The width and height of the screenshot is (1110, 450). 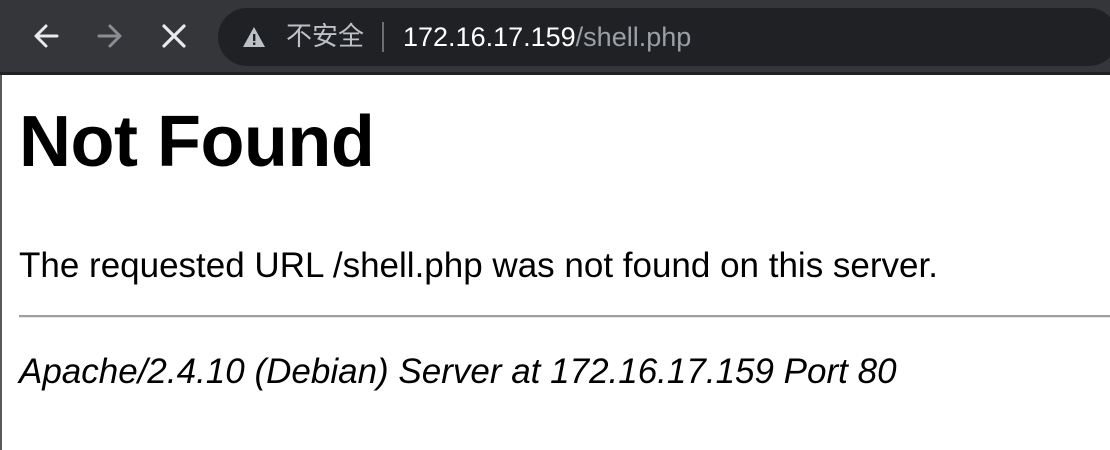 What do you see at coordinates (383, 37) in the screenshot?
I see `address-divider` at bounding box center [383, 37].